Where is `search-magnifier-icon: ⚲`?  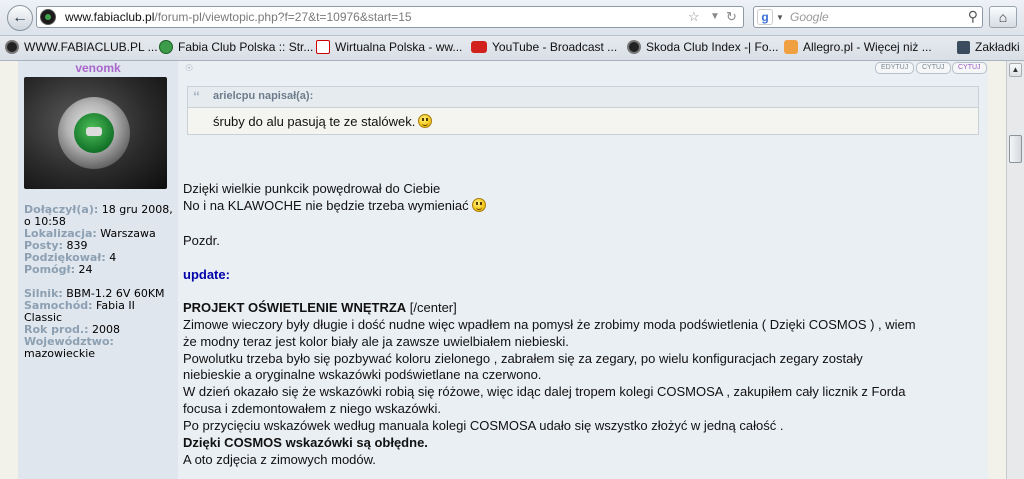 search-magnifier-icon: ⚲ is located at coordinates (973, 16).